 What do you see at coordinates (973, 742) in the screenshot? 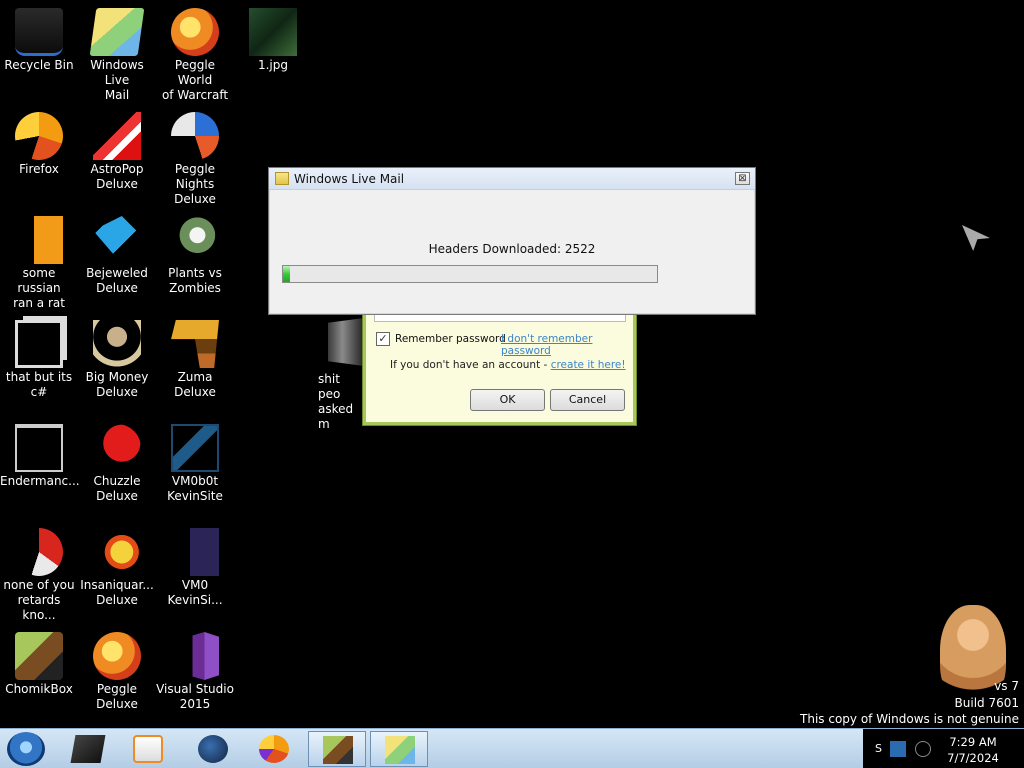
I see `clock-time: 7:29 AM` at bounding box center [973, 742].